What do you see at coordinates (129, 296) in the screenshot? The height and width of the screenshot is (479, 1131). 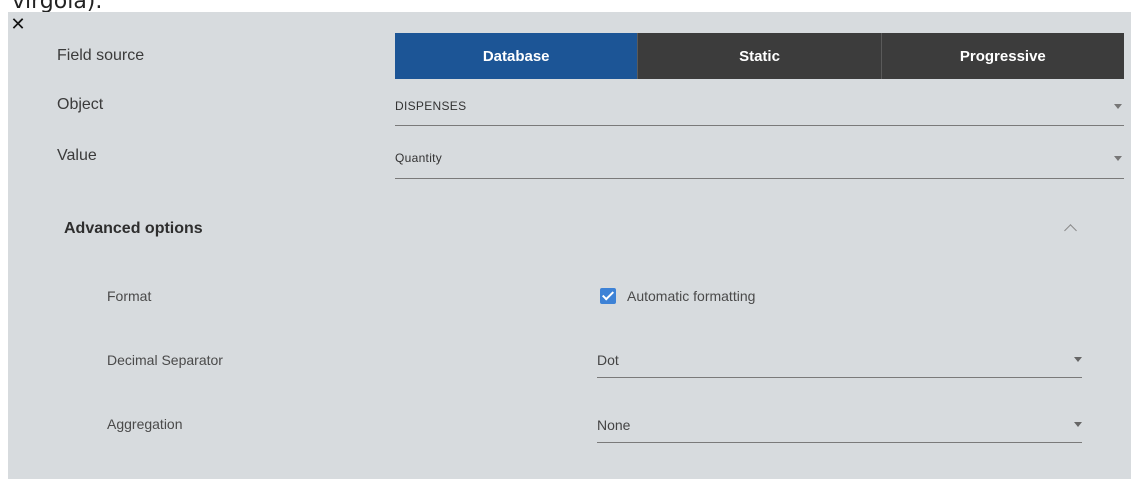 I see `format-label: Format` at bounding box center [129, 296].